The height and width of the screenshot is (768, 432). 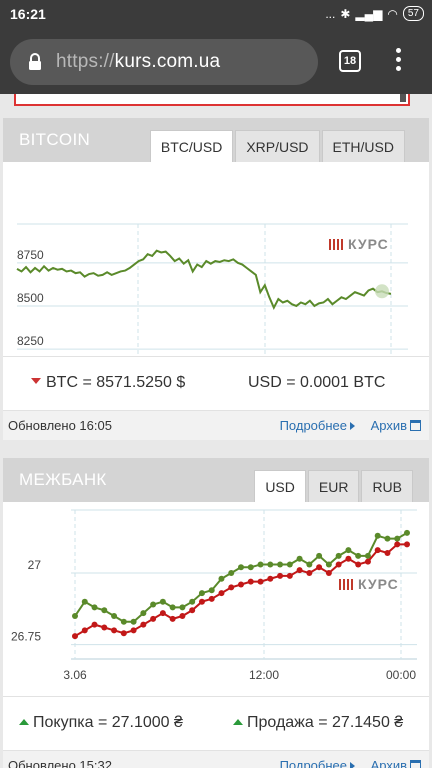 What do you see at coordinates (317, 763) in the screenshot?
I see `mezhbank-more-link: Подробнее` at bounding box center [317, 763].